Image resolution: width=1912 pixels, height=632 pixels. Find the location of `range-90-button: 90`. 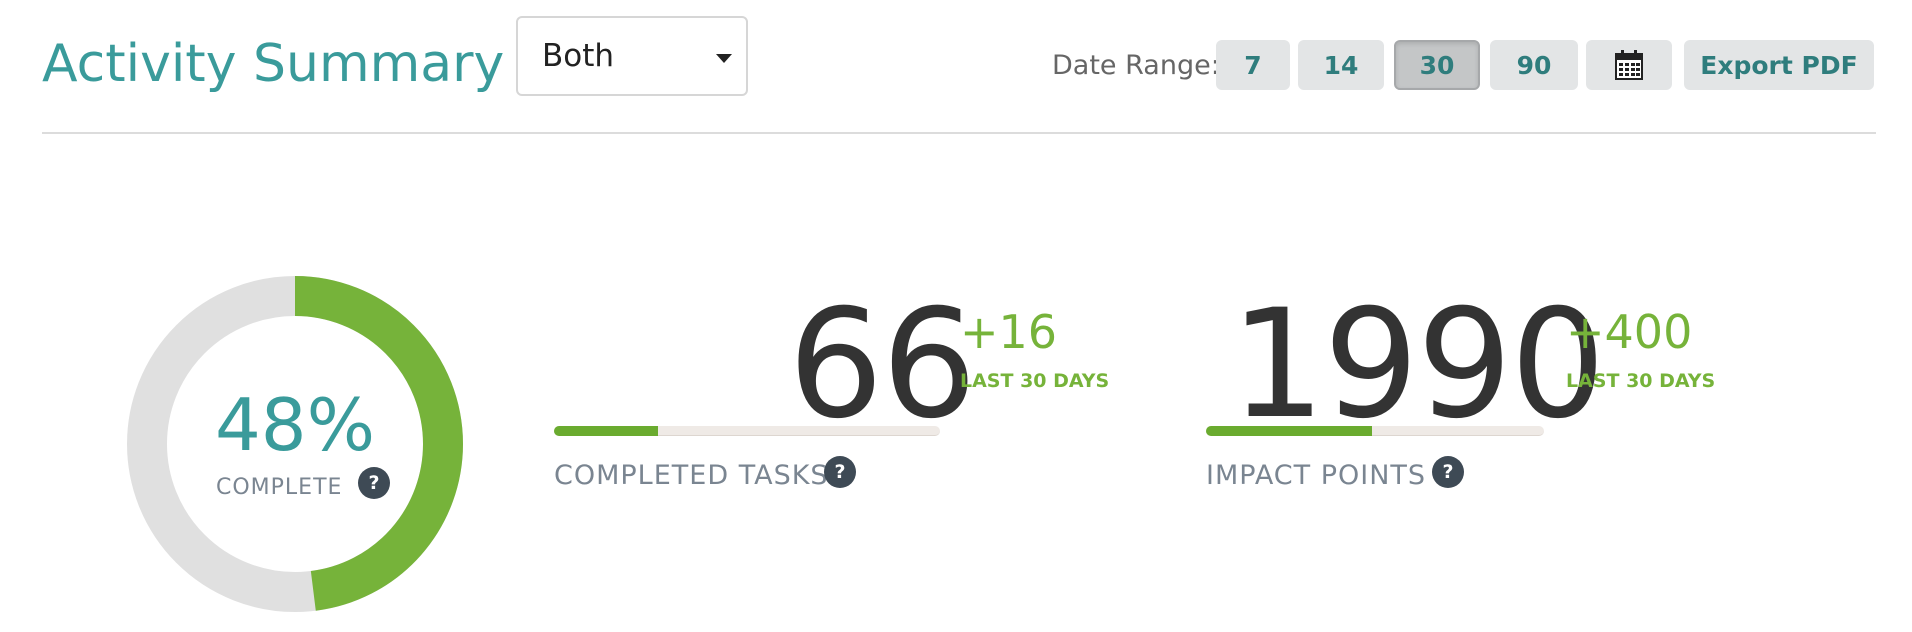

range-90-button: 90 is located at coordinates (1534, 65).